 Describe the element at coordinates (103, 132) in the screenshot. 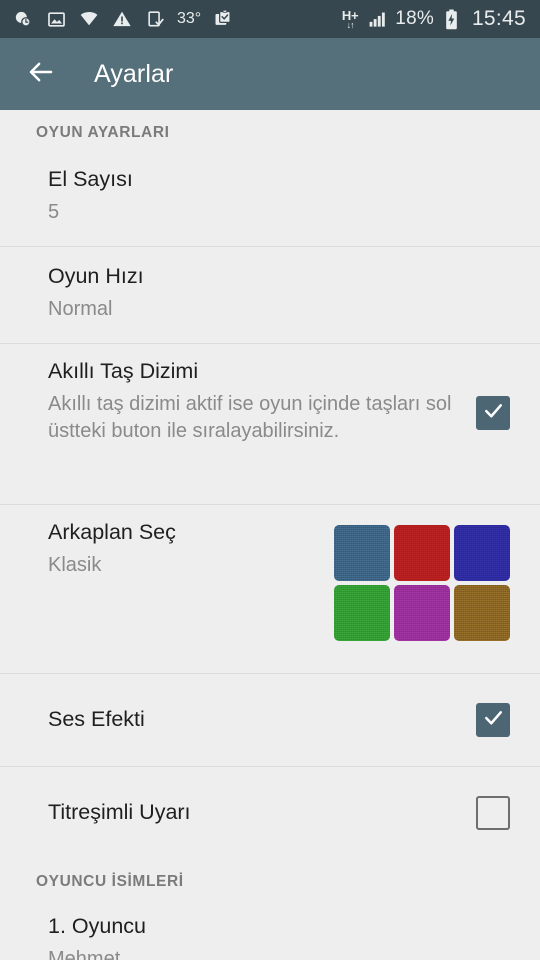

I see `section-header-game-settings: OYUN AYARLARI` at that location.